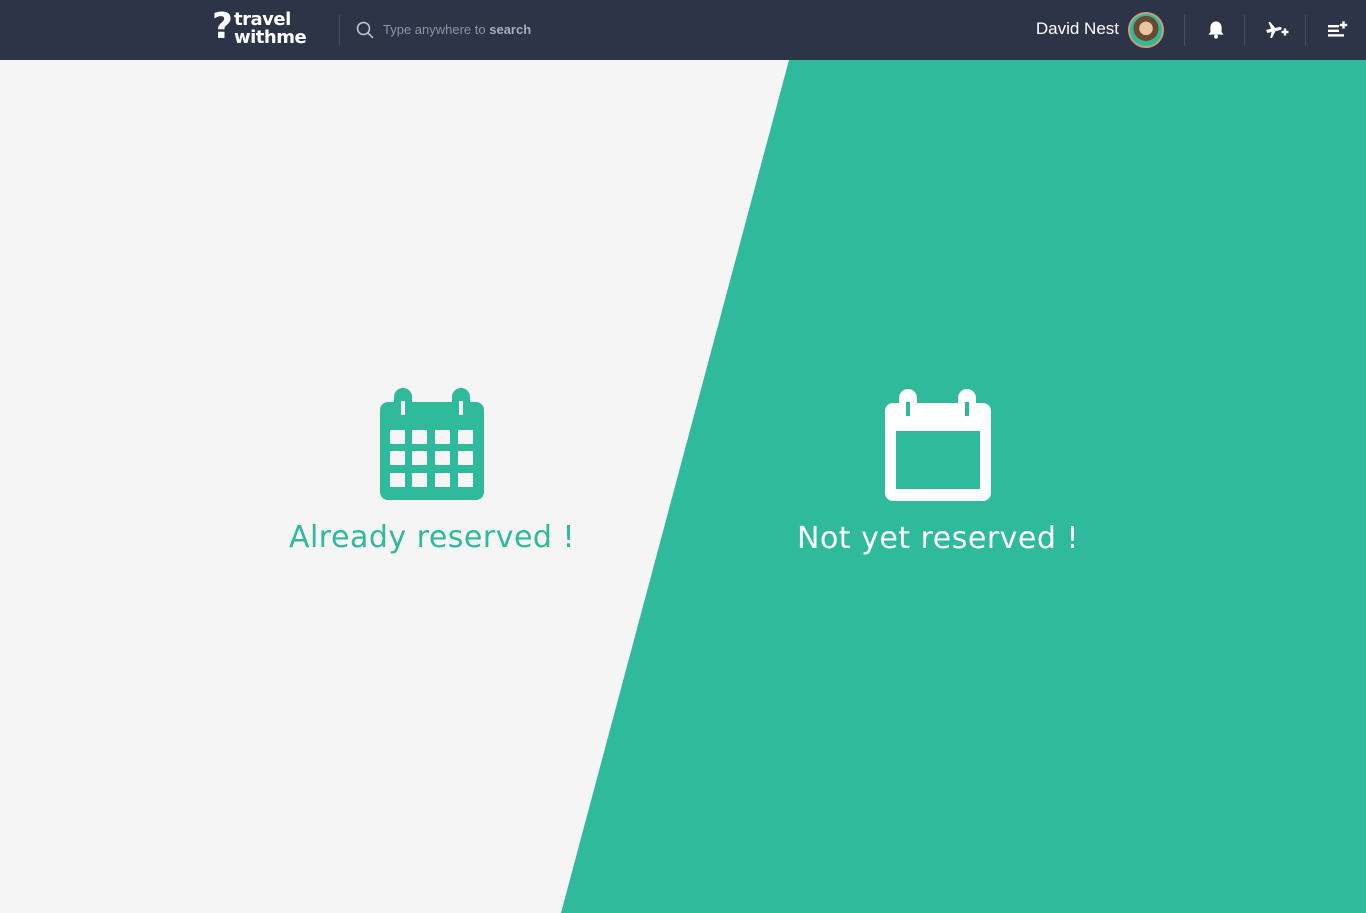 Image resolution: width=1366 pixels, height=913 pixels. I want to click on calendar-empty-icon, so click(938, 445).